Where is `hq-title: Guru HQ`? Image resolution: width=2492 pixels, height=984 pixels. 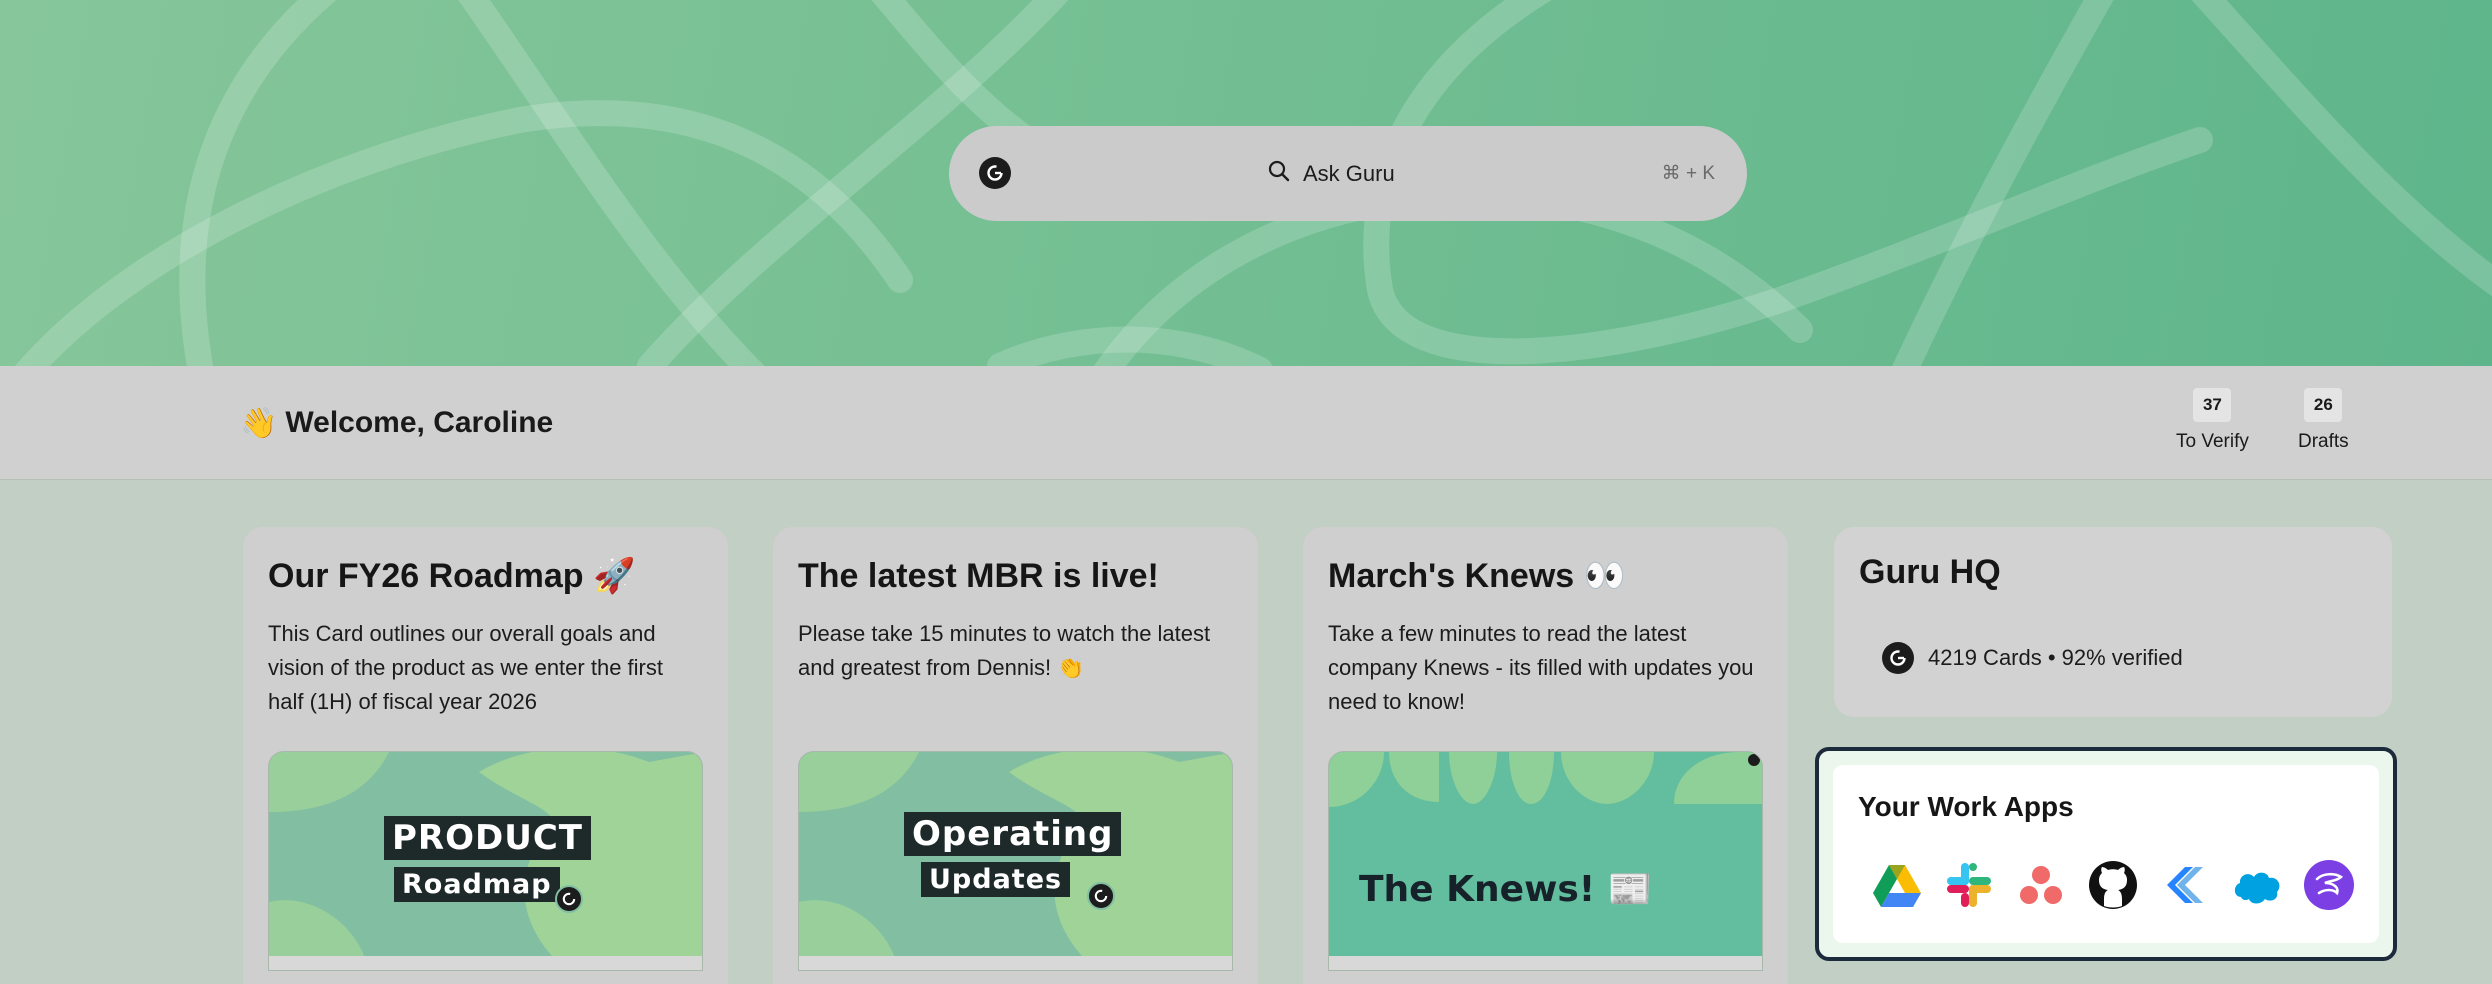
hq-title: Guru HQ is located at coordinates (1930, 572).